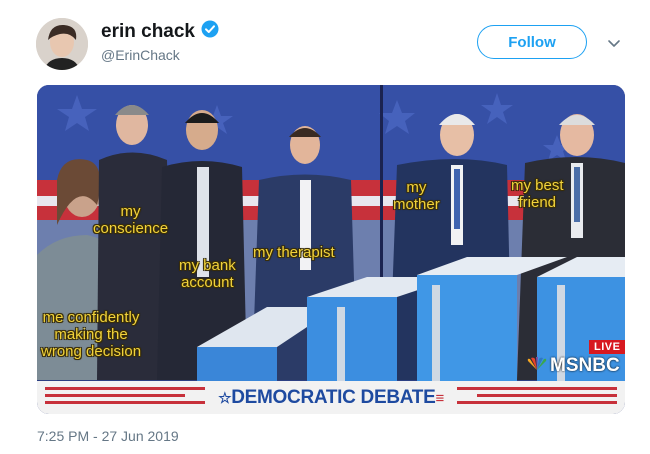 The width and height of the screenshot is (650, 454). Describe the element at coordinates (294, 252) in the screenshot. I see `caption-therapist: my therapist` at that location.